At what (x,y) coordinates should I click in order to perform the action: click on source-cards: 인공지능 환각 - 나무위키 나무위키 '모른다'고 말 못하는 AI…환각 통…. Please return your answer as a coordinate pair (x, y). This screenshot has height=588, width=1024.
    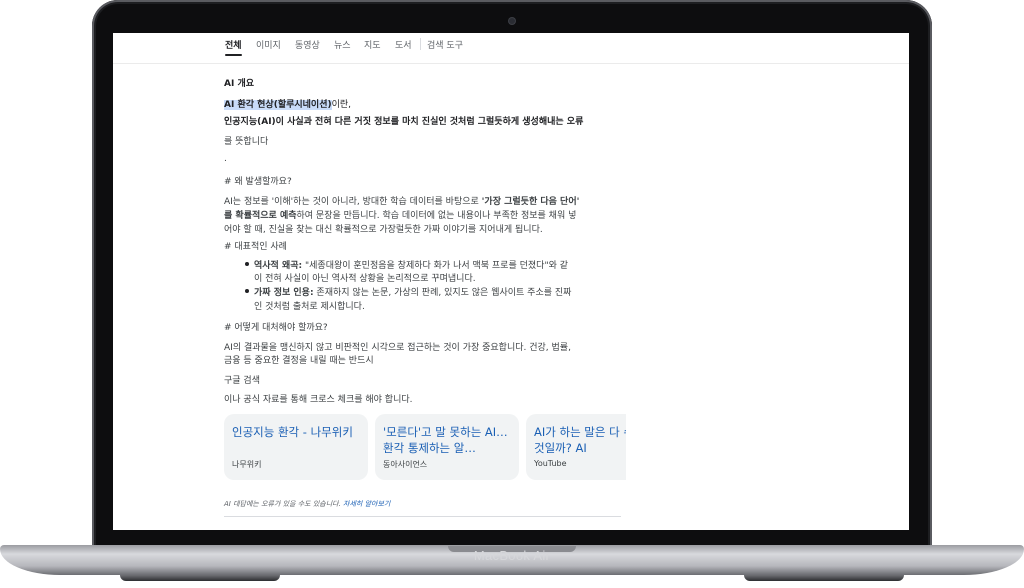
    Looking at the image, I should click on (425, 447).